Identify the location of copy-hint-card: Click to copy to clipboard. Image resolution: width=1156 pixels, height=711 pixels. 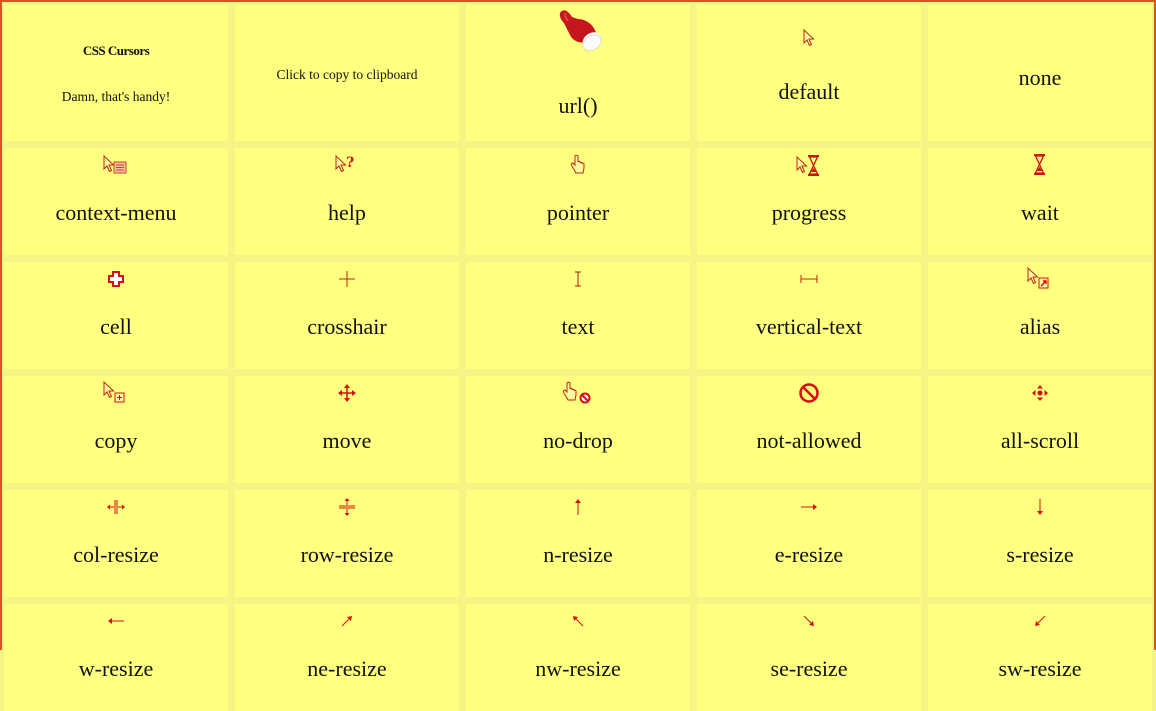
(347, 73).